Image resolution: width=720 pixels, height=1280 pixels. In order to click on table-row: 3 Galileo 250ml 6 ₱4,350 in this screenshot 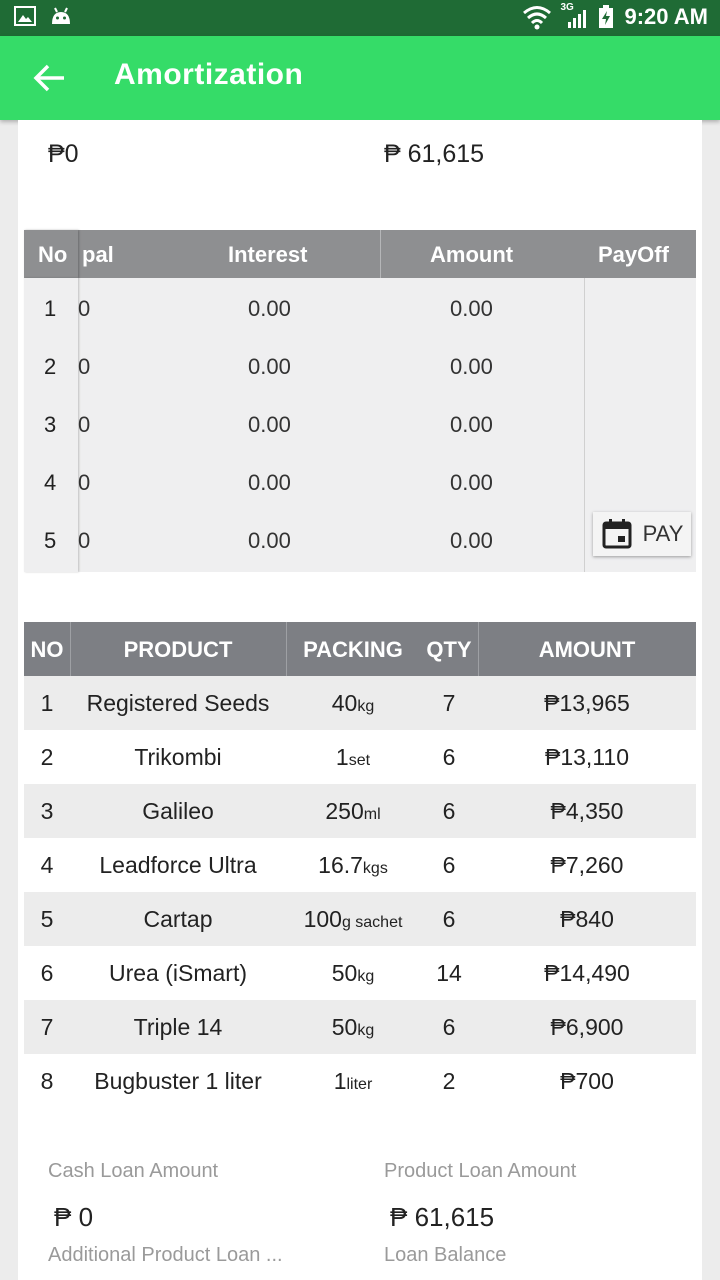, I will do `click(360, 811)`.